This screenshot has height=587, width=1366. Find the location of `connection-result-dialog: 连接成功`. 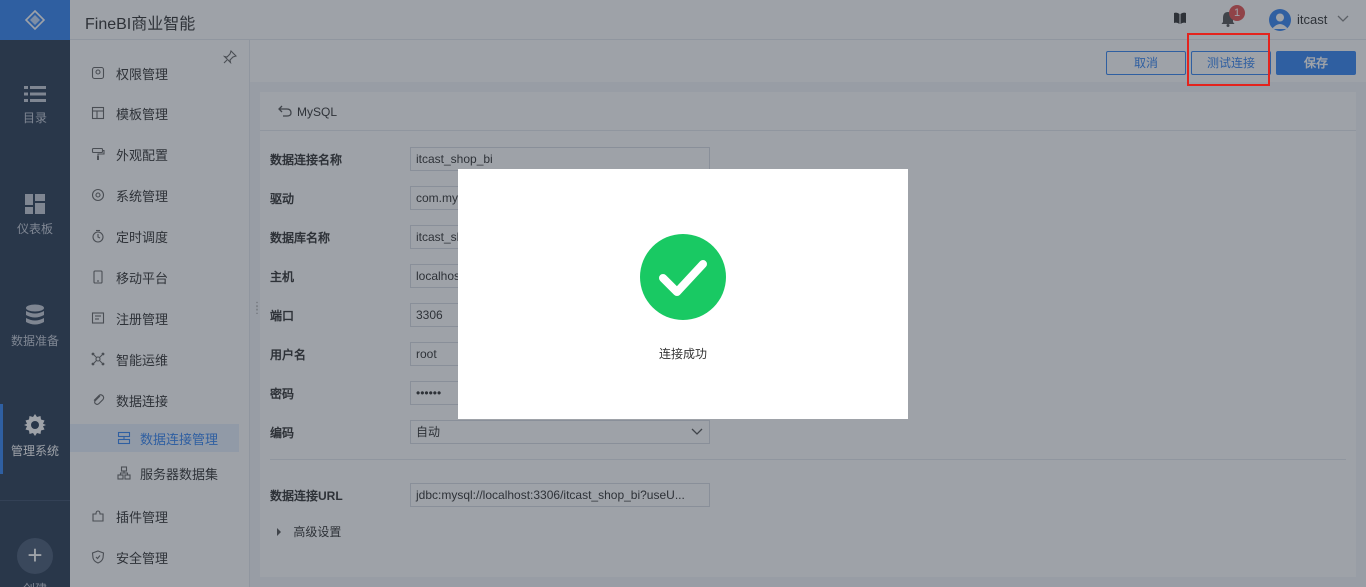

connection-result-dialog: 连接成功 is located at coordinates (683, 294).